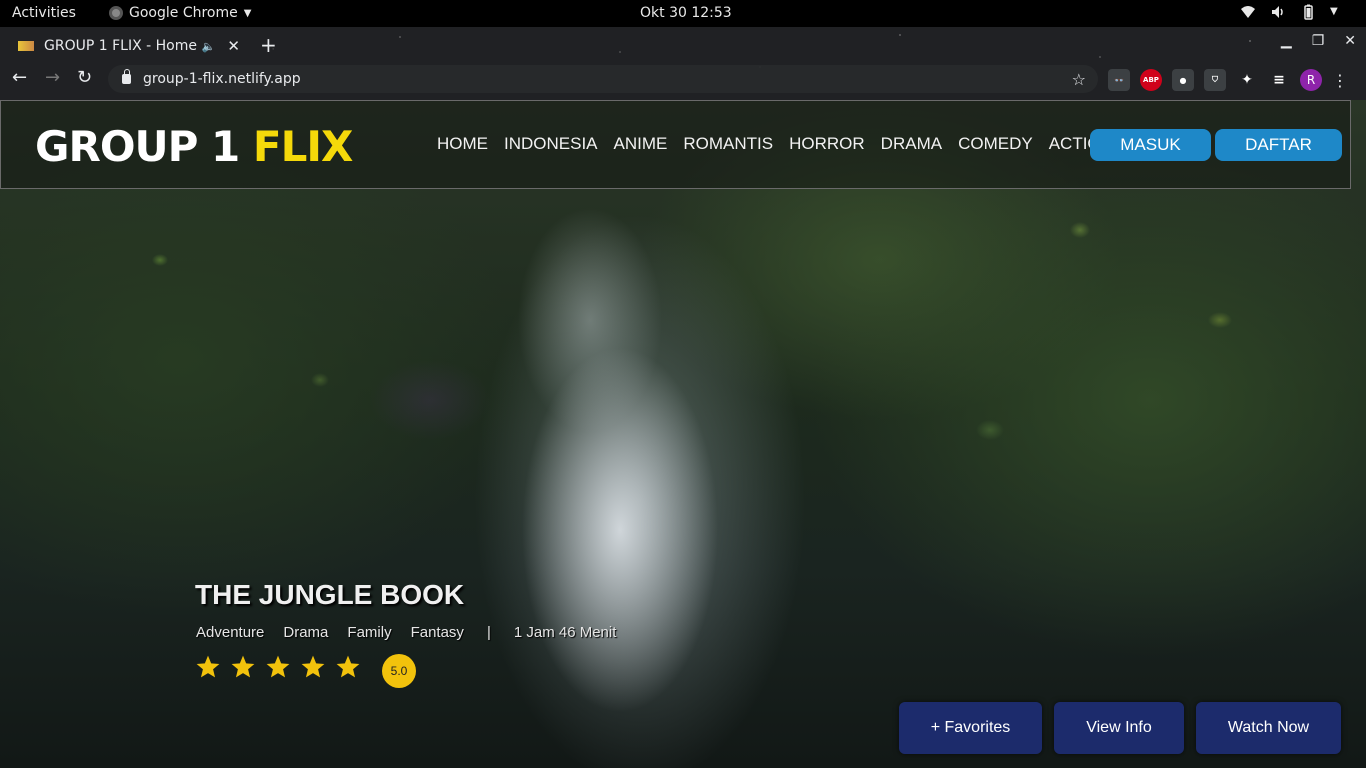 Image resolution: width=1366 pixels, height=768 pixels. What do you see at coordinates (827, 144) in the screenshot?
I see `nav-horror: HORROR` at bounding box center [827, 144].